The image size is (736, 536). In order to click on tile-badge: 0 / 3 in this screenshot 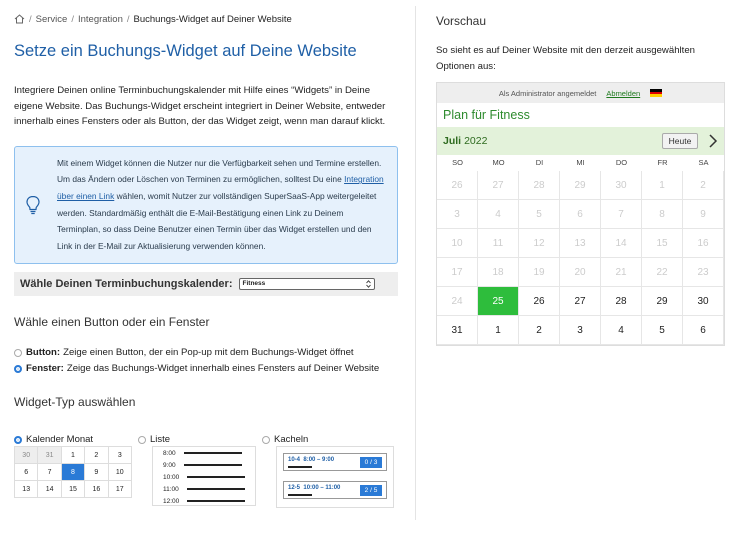, I will do `click(371, 462)`.